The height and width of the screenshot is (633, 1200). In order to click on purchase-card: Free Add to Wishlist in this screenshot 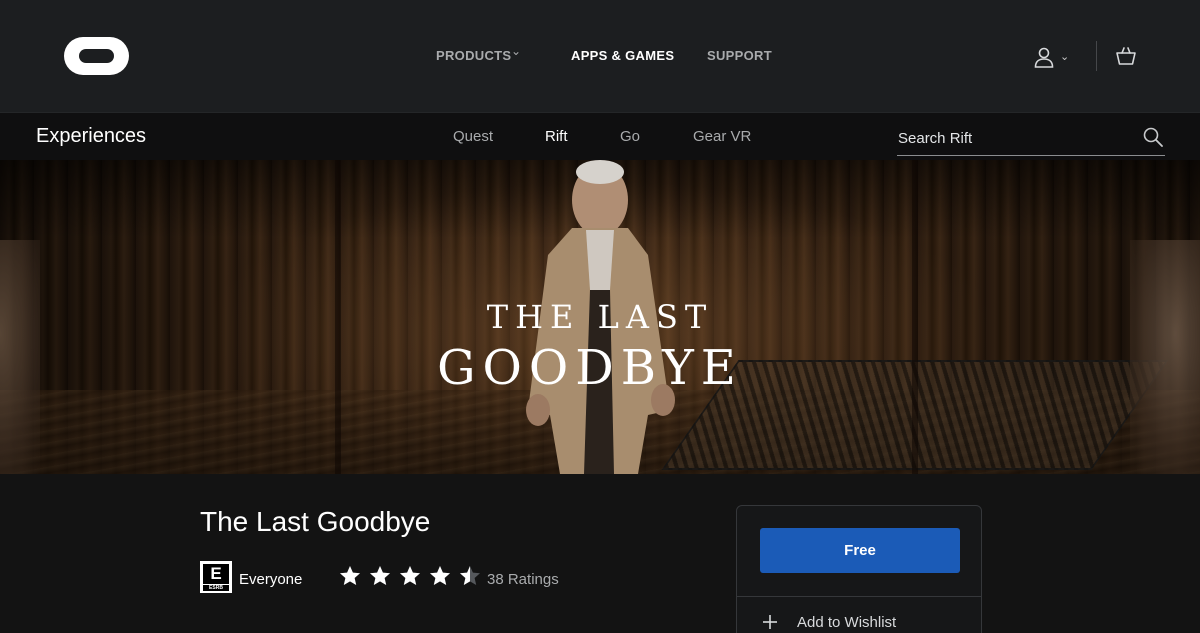, I will do `click(859, 569)`.